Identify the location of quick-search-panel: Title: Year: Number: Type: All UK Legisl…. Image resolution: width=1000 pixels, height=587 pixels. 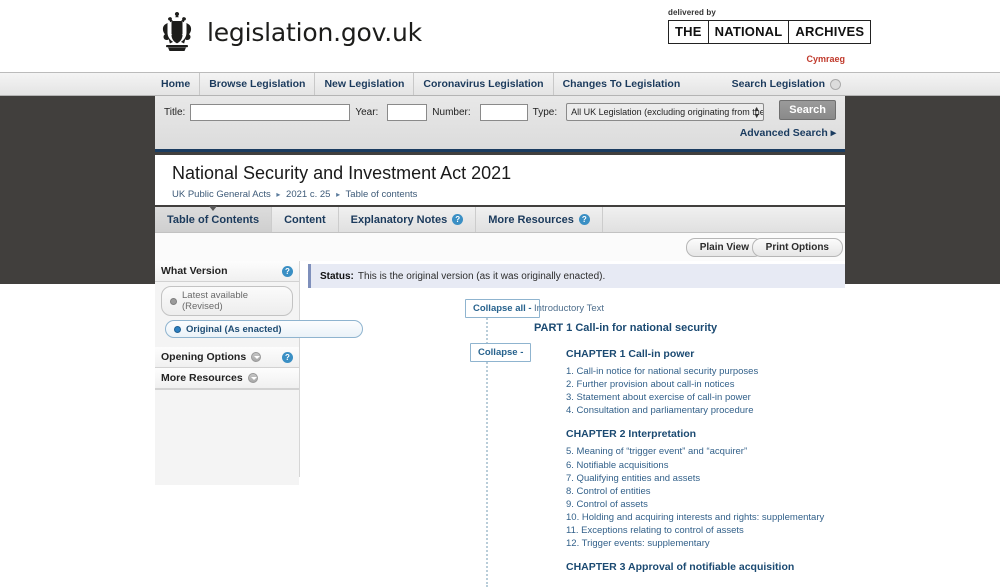
(500, 124).